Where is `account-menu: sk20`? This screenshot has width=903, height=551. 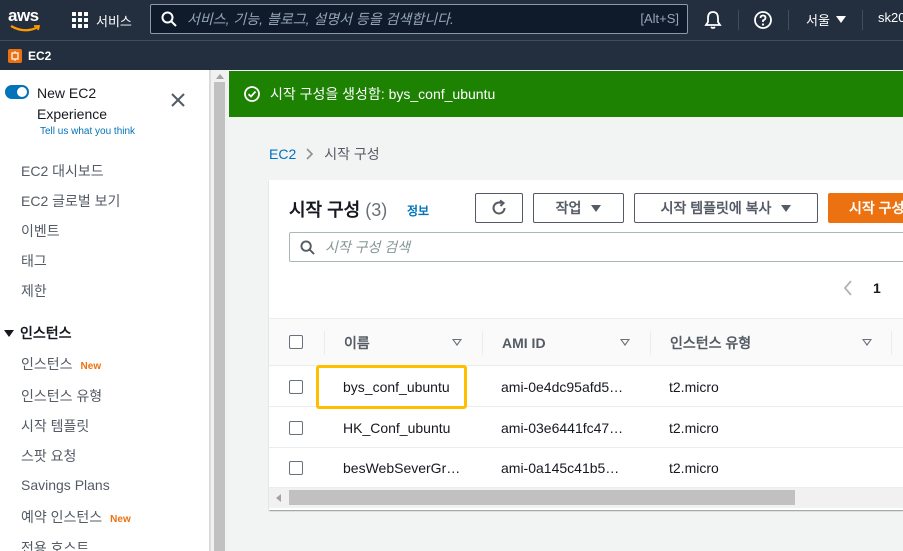
account-menu: sk20 is located at coordinates (890, 17).